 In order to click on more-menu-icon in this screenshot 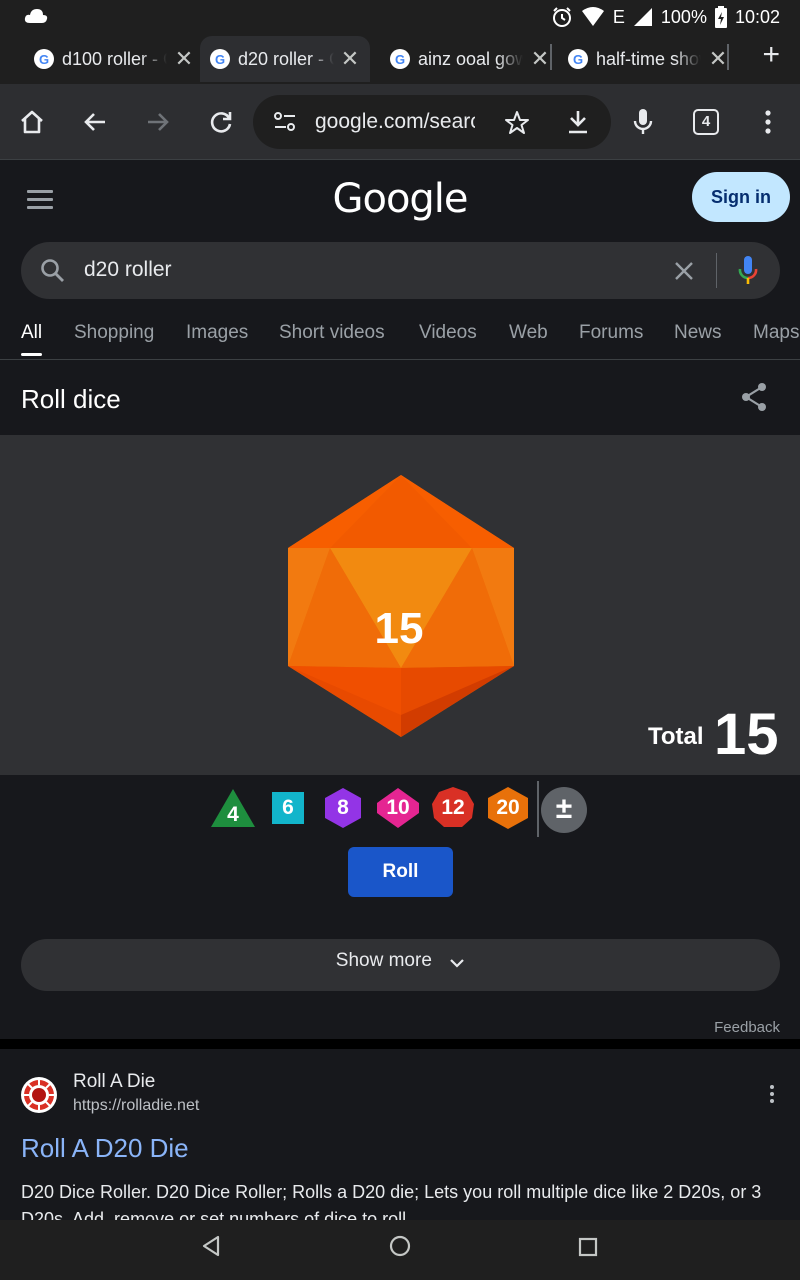, I will do `click(768, 122)`.